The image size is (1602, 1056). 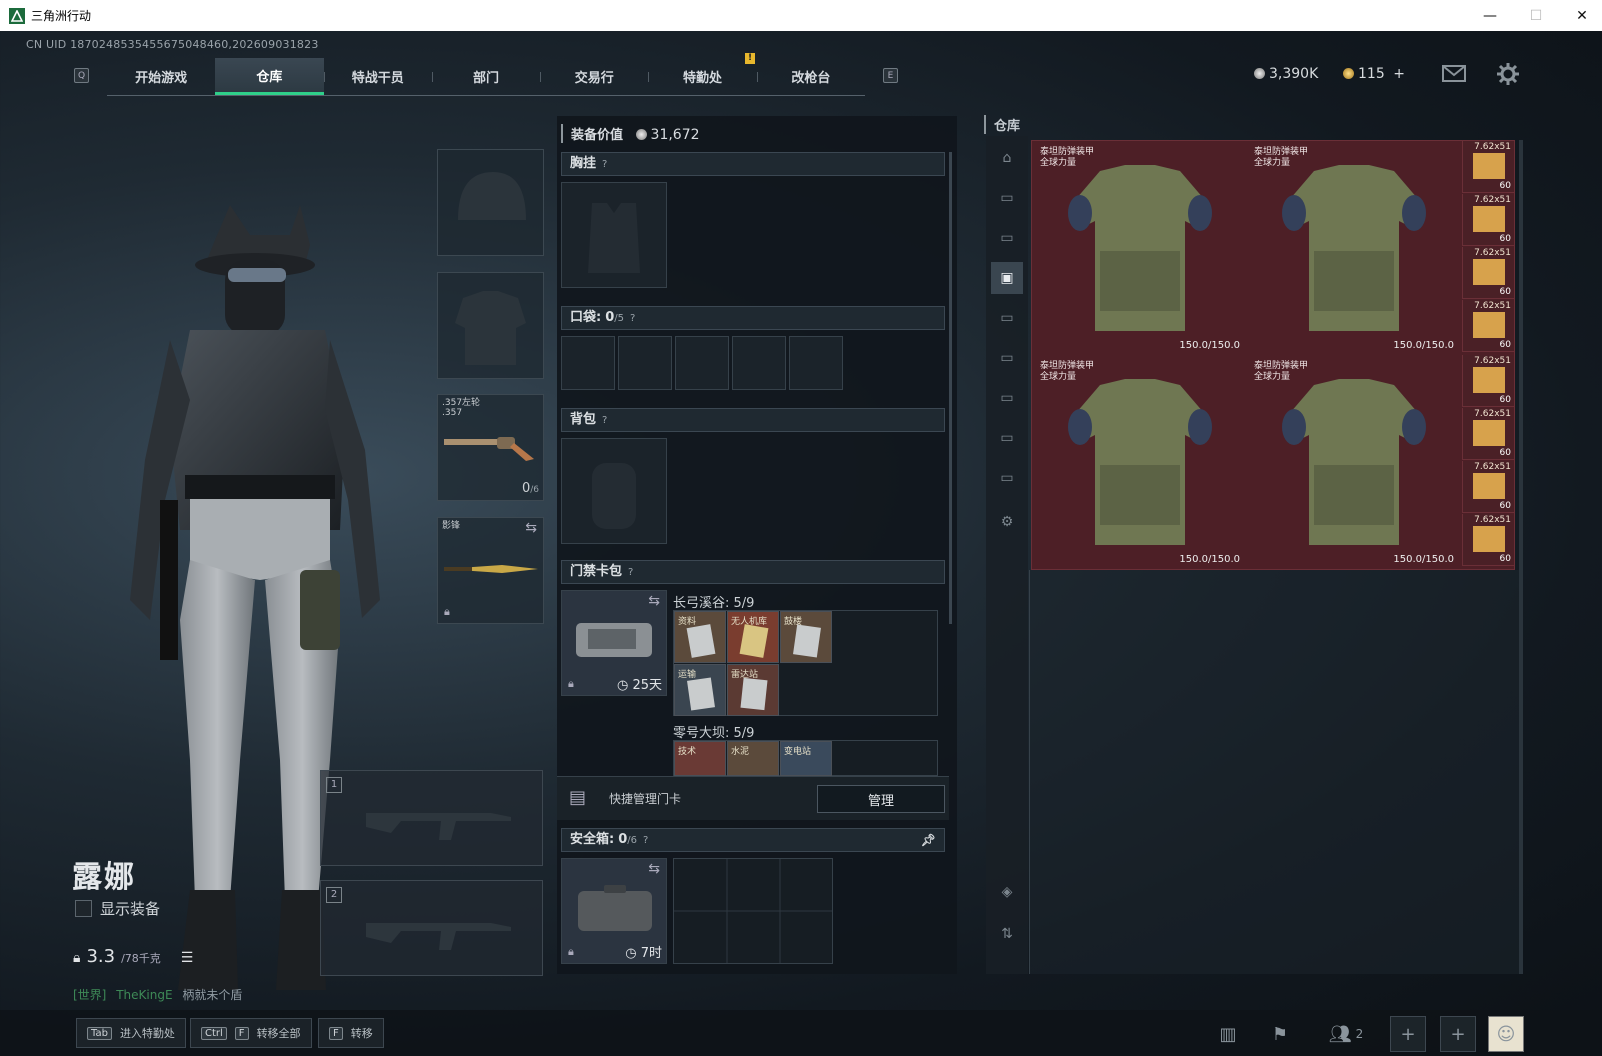 I want to click on tab-gunsmith: 改枪台, so click(x=810, y=76).